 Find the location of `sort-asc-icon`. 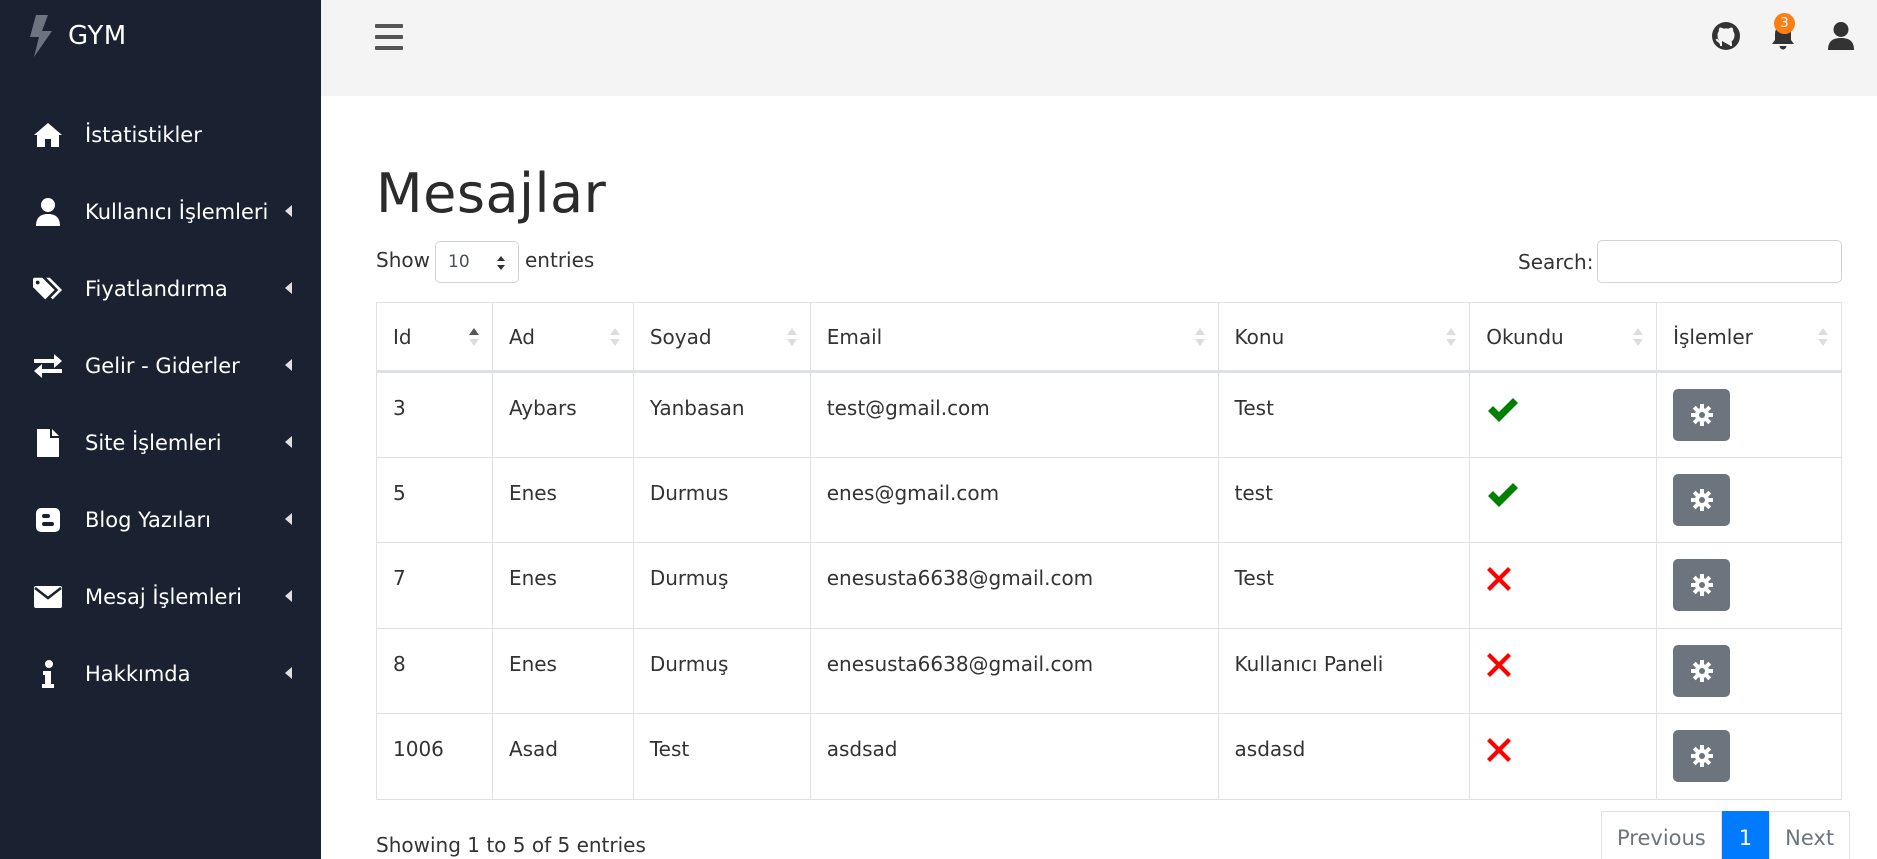

sort-asc-icon is located at coordinates (473, 336).